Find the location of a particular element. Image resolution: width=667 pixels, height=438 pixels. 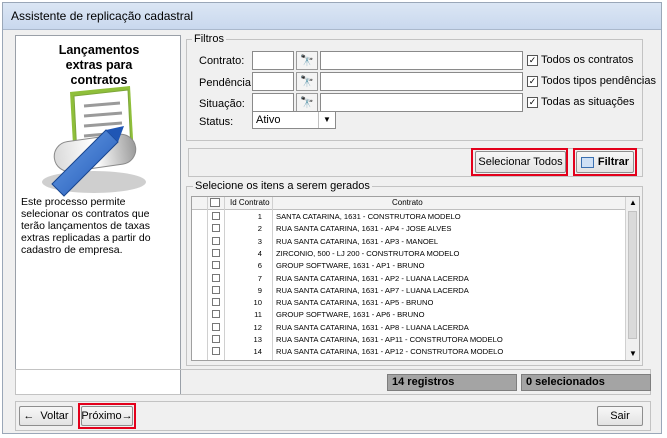

status-select: Ativo ▼ is located at coordinates (294, 120).